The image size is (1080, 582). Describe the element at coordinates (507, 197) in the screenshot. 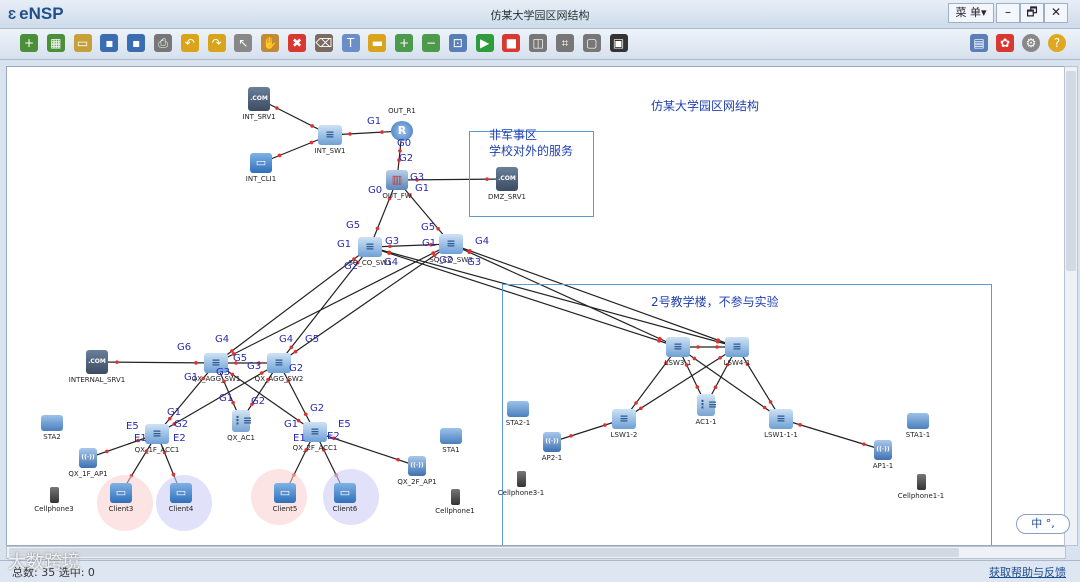

I see `device-label: DMZ_SRV1` at that location.